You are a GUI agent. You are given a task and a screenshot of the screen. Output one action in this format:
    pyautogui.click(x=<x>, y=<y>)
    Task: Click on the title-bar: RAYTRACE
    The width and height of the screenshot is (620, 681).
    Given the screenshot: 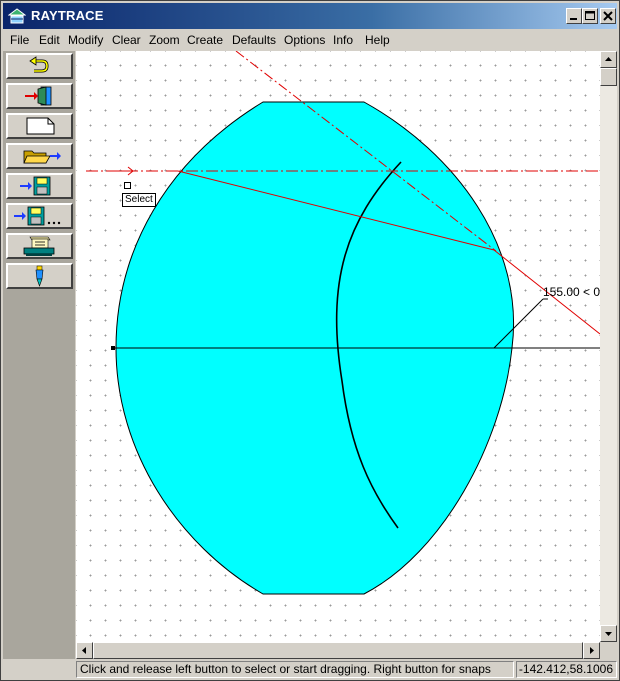 What is the action you would take?
    pyautogui.click(x=310, y=16)
    